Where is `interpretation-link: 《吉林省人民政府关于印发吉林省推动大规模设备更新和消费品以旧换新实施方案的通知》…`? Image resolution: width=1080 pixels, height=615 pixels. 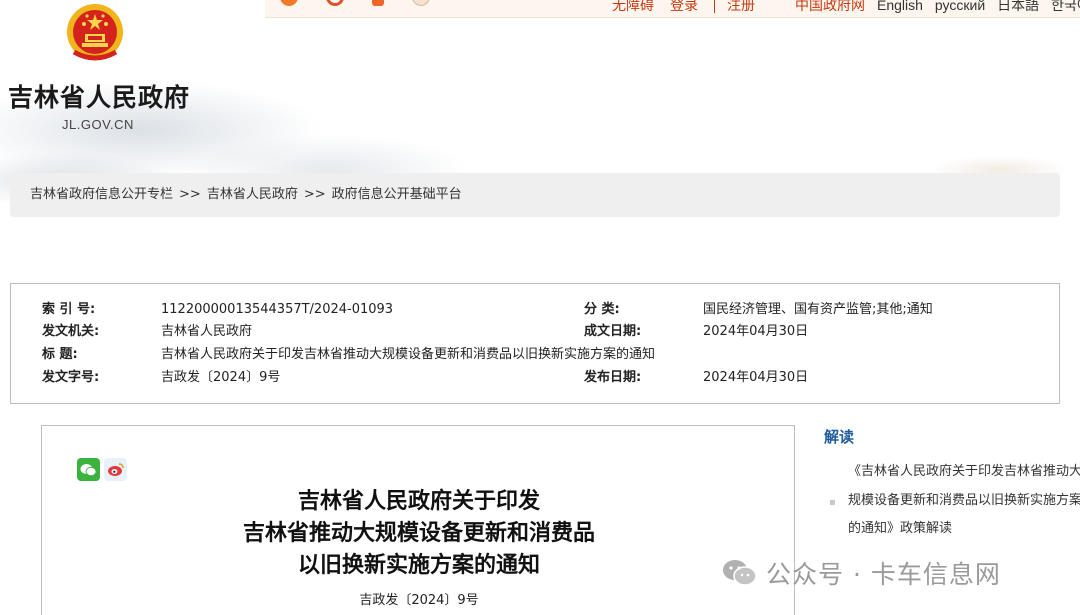
interpretation-link: 《吉林省人民政府关于印发吉林省推动大规模设备更新和消费品以旧换新实施方案的通知》… is located at coordinates (955, 501).